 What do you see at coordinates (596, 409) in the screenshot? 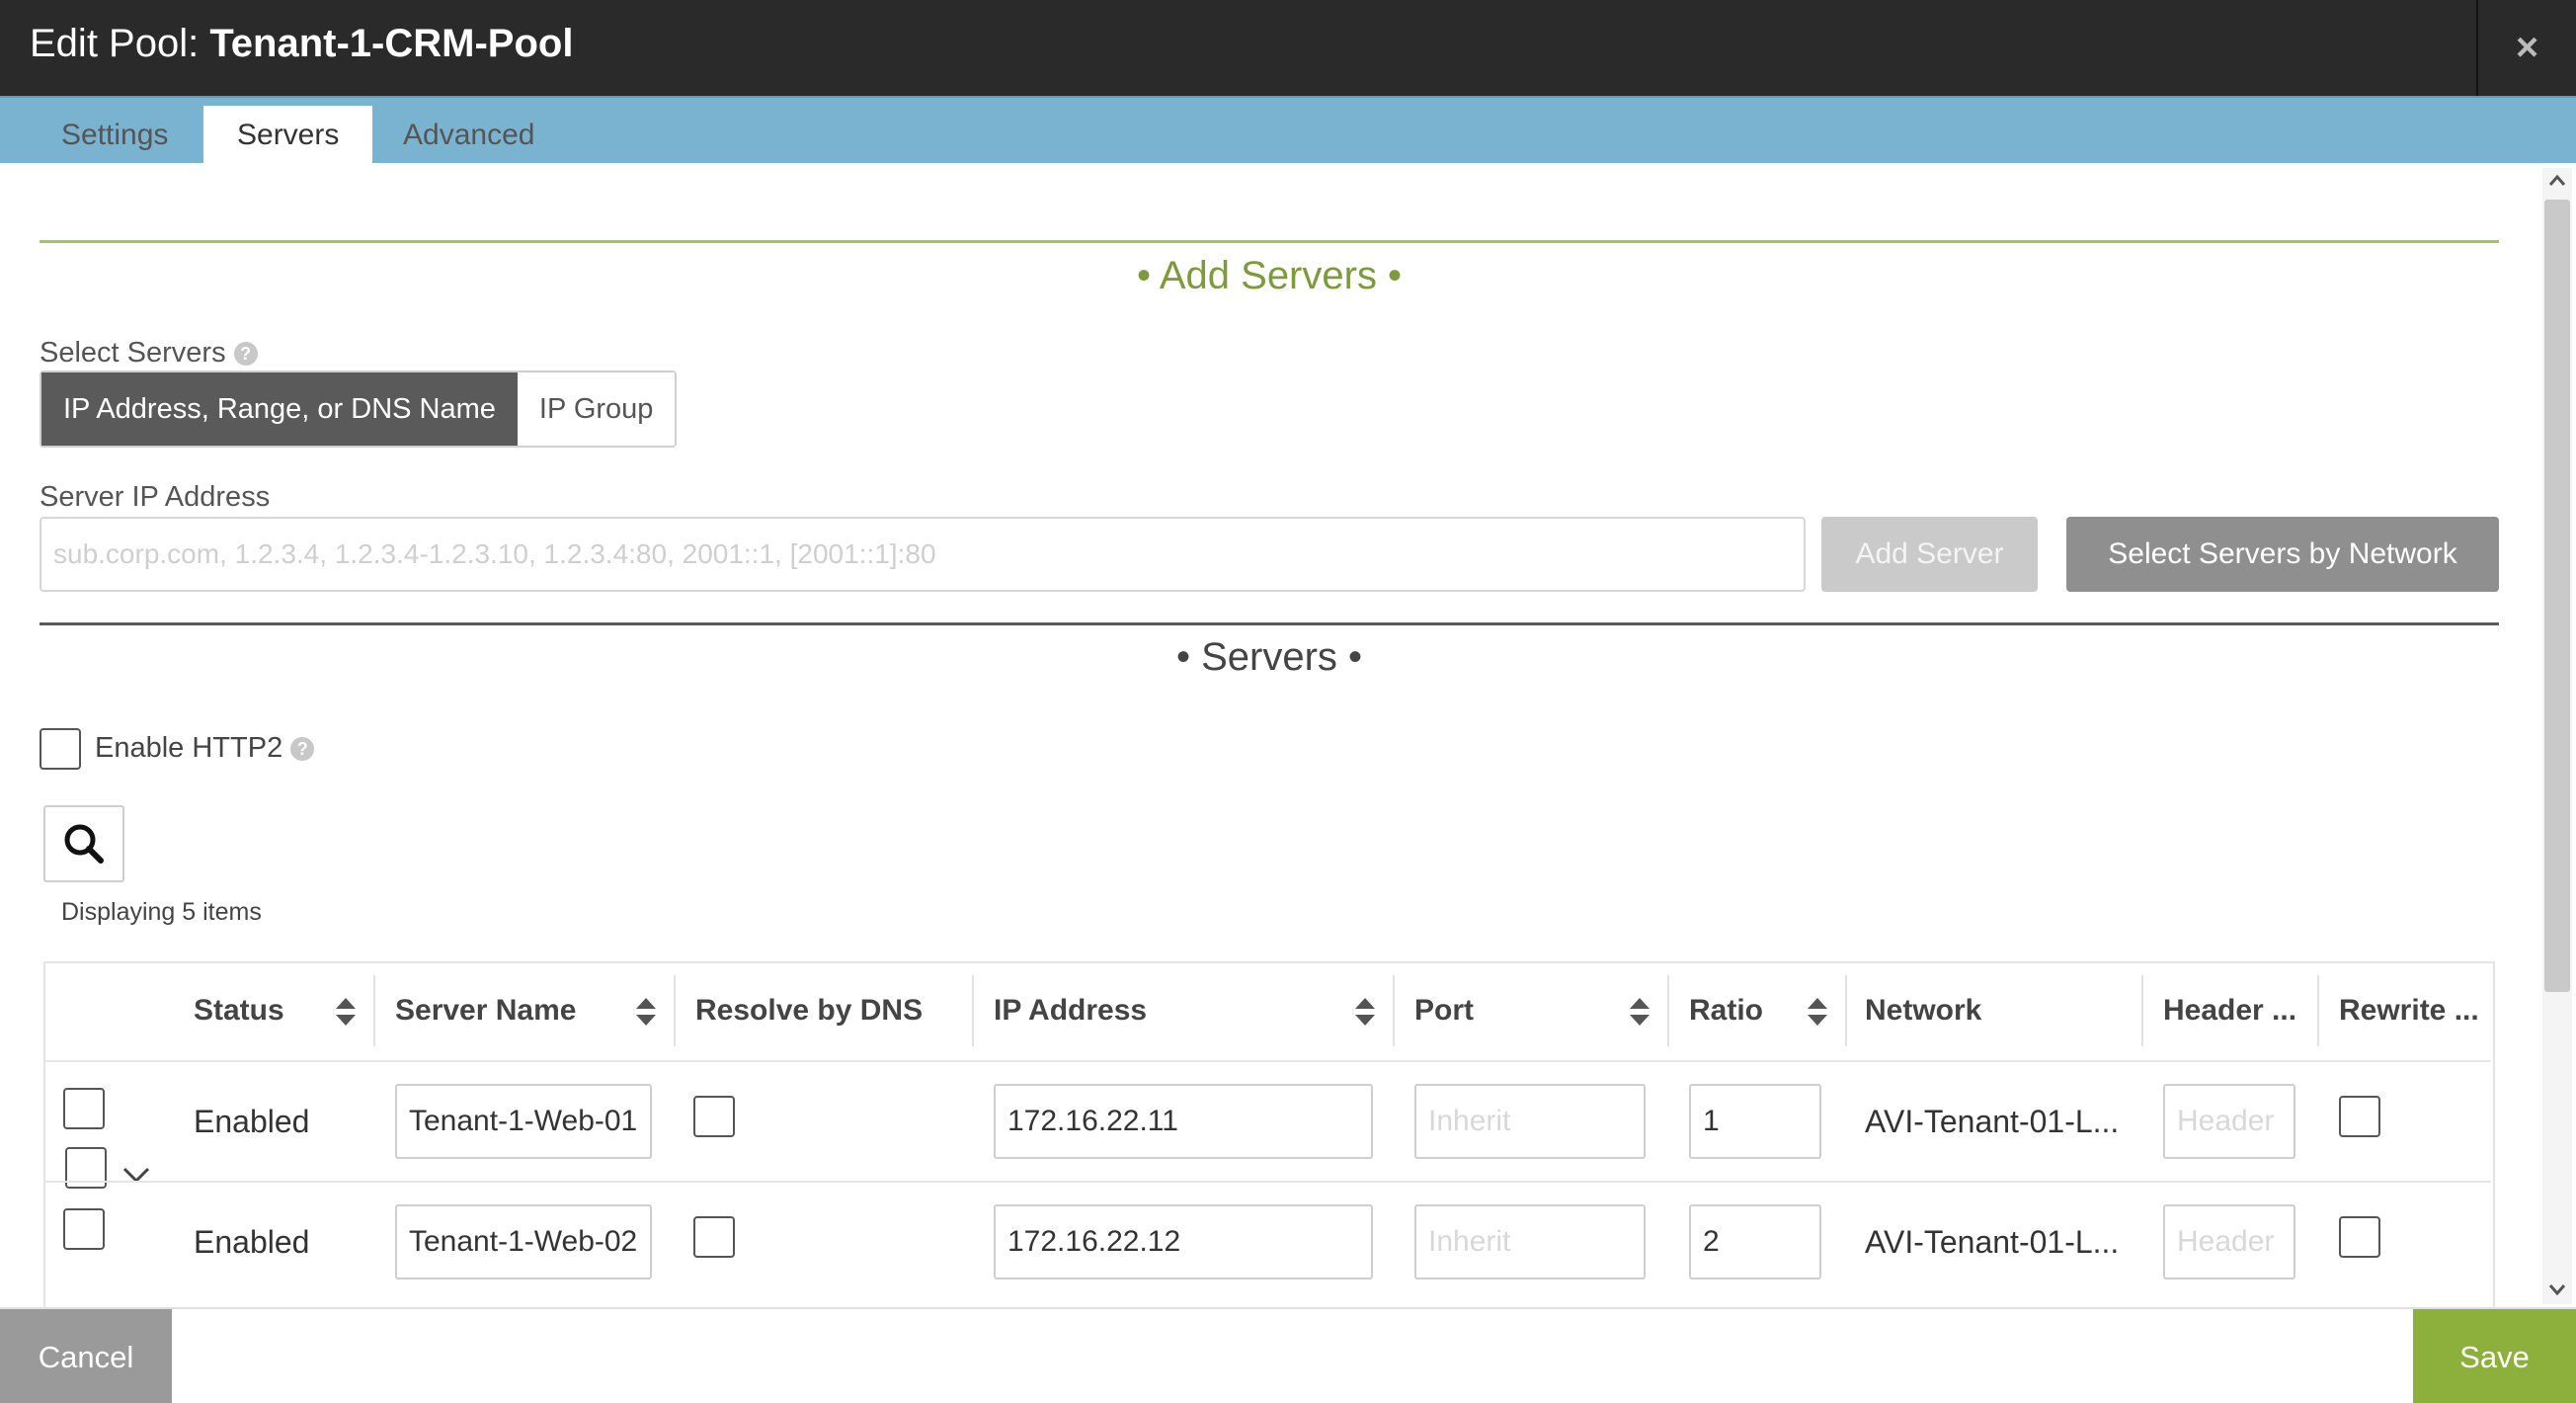
I see `mode-ip-group-button: IP Group` at bounding box center [596, 409].